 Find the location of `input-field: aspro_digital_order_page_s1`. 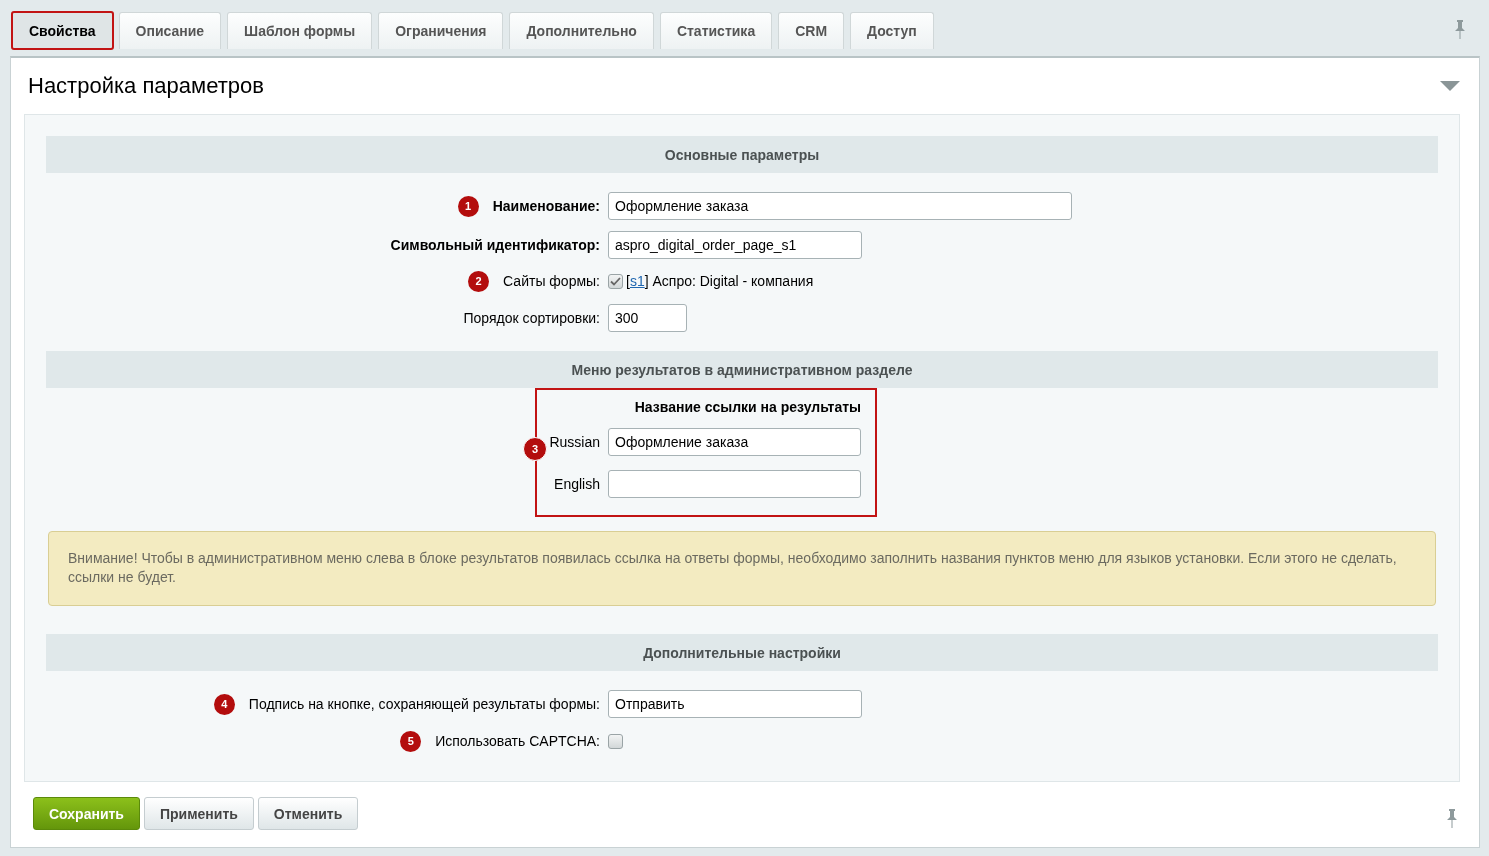

input-field: aspro_digital_order_page_s1 is located at coordinates (735, 245).